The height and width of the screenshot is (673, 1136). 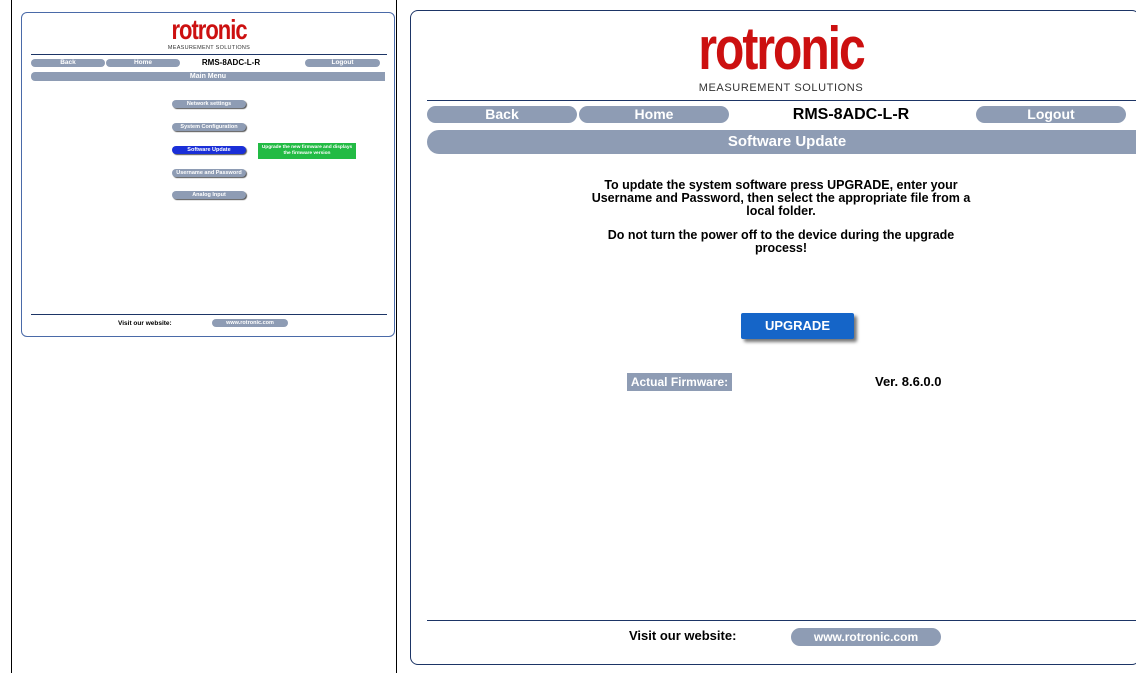 What do you see at coordinates (908, 381) in the screenshot?
I see `firmware-version: Ver. 8.6.0.0` at bounding box center [908, 381].